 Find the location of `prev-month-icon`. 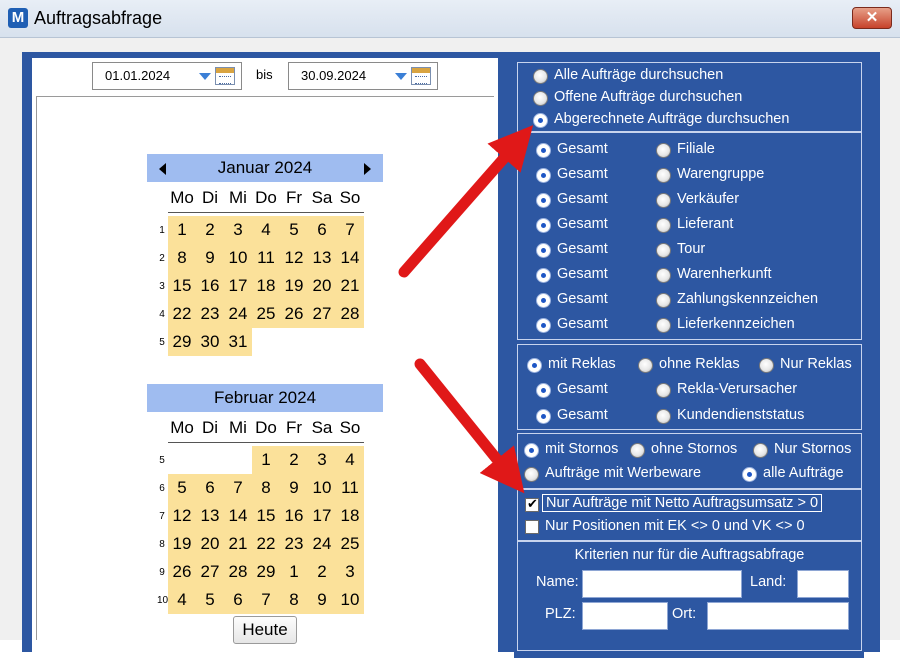

prev-month-icon is located at coordinates (162, 169).